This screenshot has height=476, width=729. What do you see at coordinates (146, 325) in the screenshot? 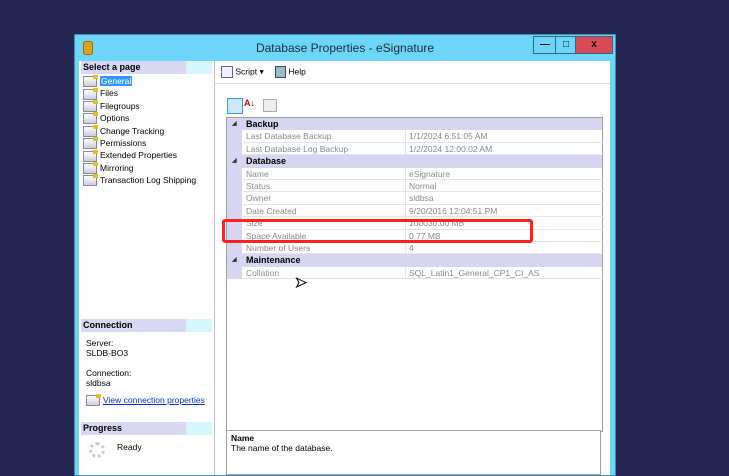
I see `connection-header: Connection` at bounding box center [146, 325].